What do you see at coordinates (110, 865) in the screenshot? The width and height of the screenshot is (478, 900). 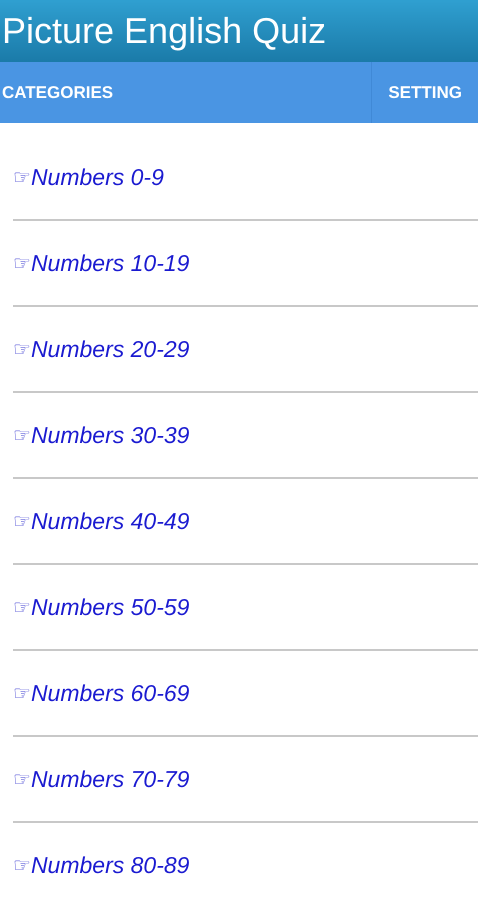 I see `category-label: Numbers 80-89` at bounding box center [110, 865].